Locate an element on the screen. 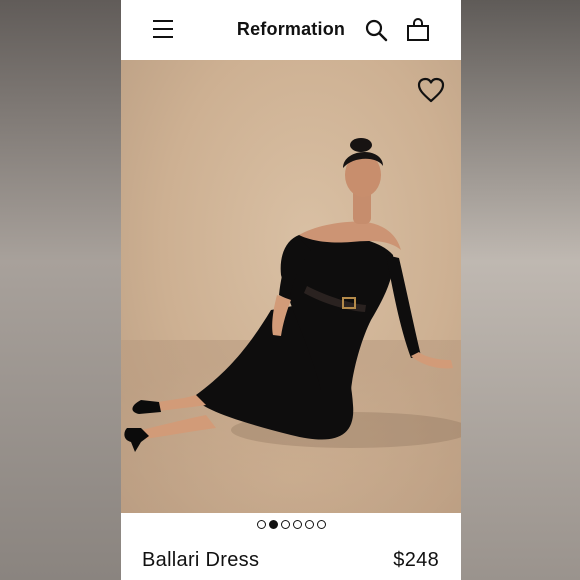  top-nav-bar: Reformation is located at coordinates (291, 30).